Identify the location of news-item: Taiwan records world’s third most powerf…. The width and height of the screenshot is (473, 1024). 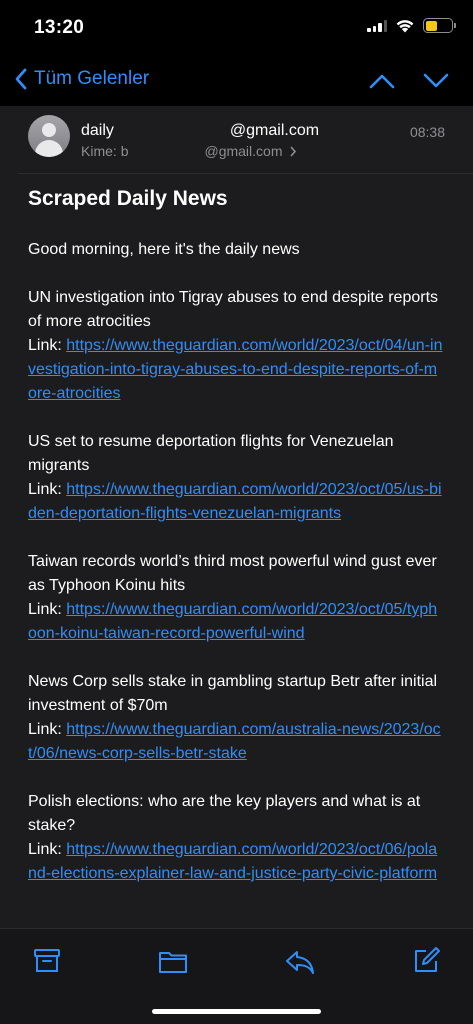
(236, 598).